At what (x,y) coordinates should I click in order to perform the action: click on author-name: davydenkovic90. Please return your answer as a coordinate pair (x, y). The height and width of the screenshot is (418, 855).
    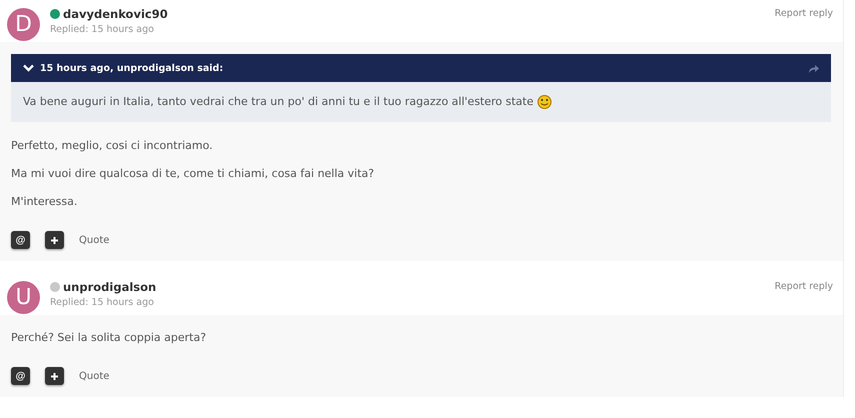
    Looking at the image, I should click on (115, 14).